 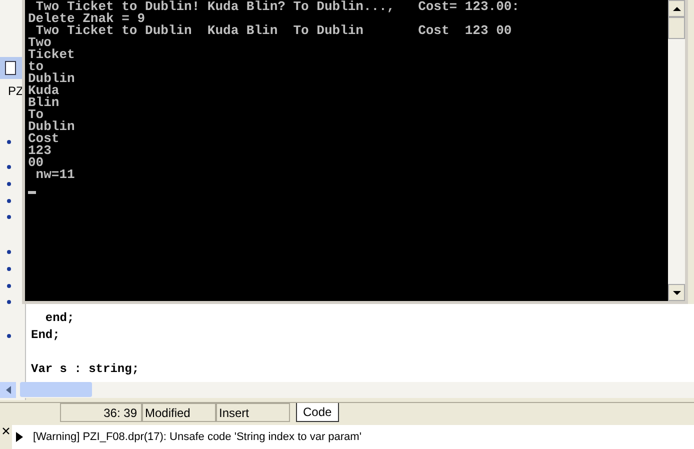 What do you see at coordinates (179, 412) in the screenshot?
I see `modified-status: Modified` at bounding box center [179, 412].